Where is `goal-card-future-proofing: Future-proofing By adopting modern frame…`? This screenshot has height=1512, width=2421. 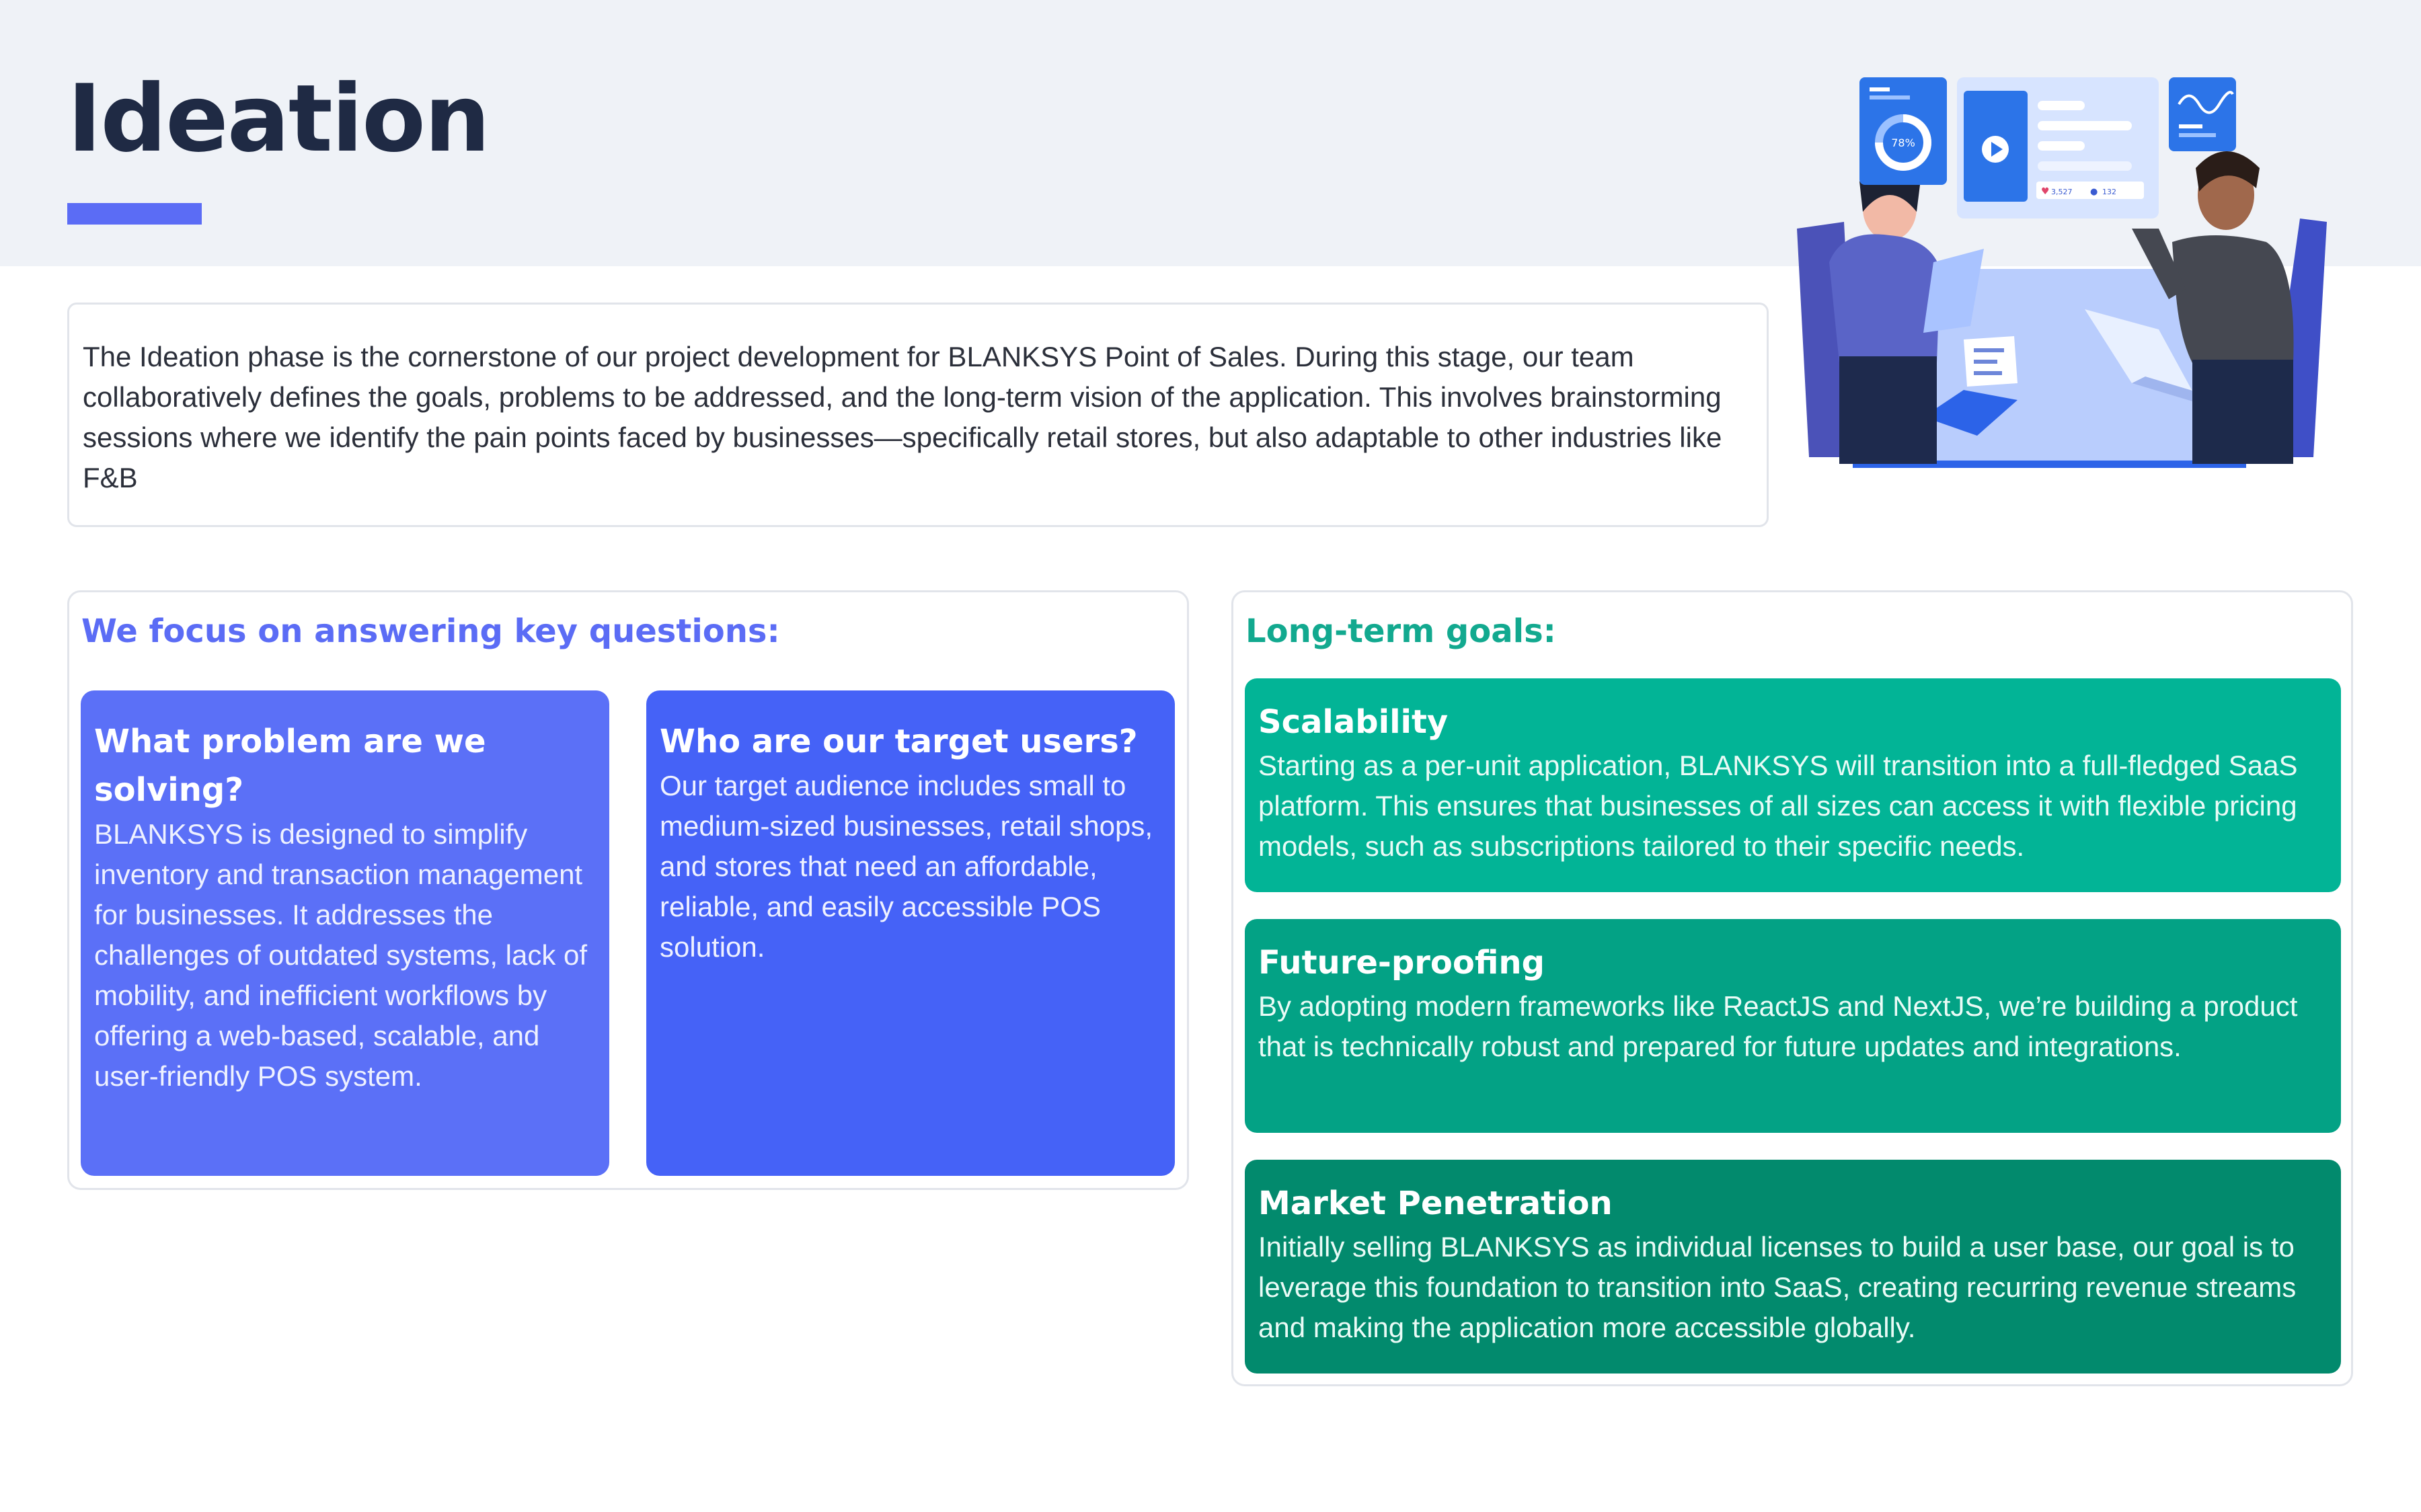 goal-card-future-proofing: Future-proofing By adopting modern frame… is located at coordinates (1793, 1026).